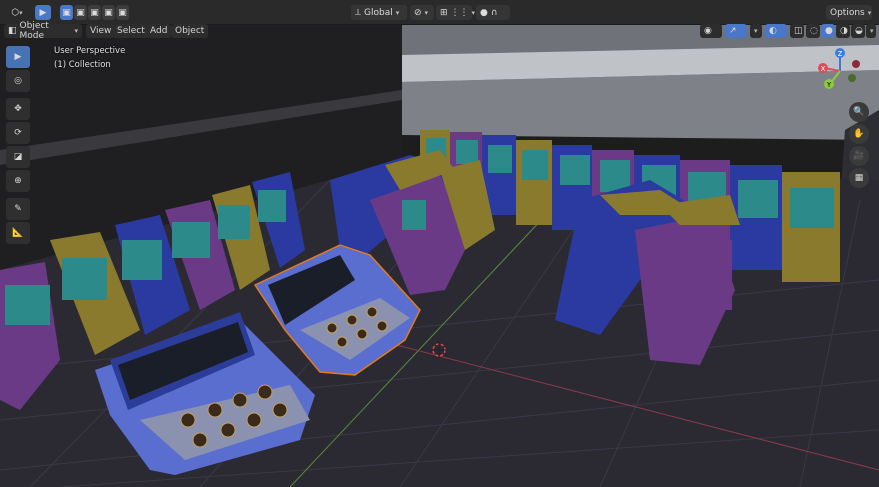 Image resolution: width=879 pixels, height=487 pixels. I want to click on proportional-edit-icon: ●, so click(484, 12).